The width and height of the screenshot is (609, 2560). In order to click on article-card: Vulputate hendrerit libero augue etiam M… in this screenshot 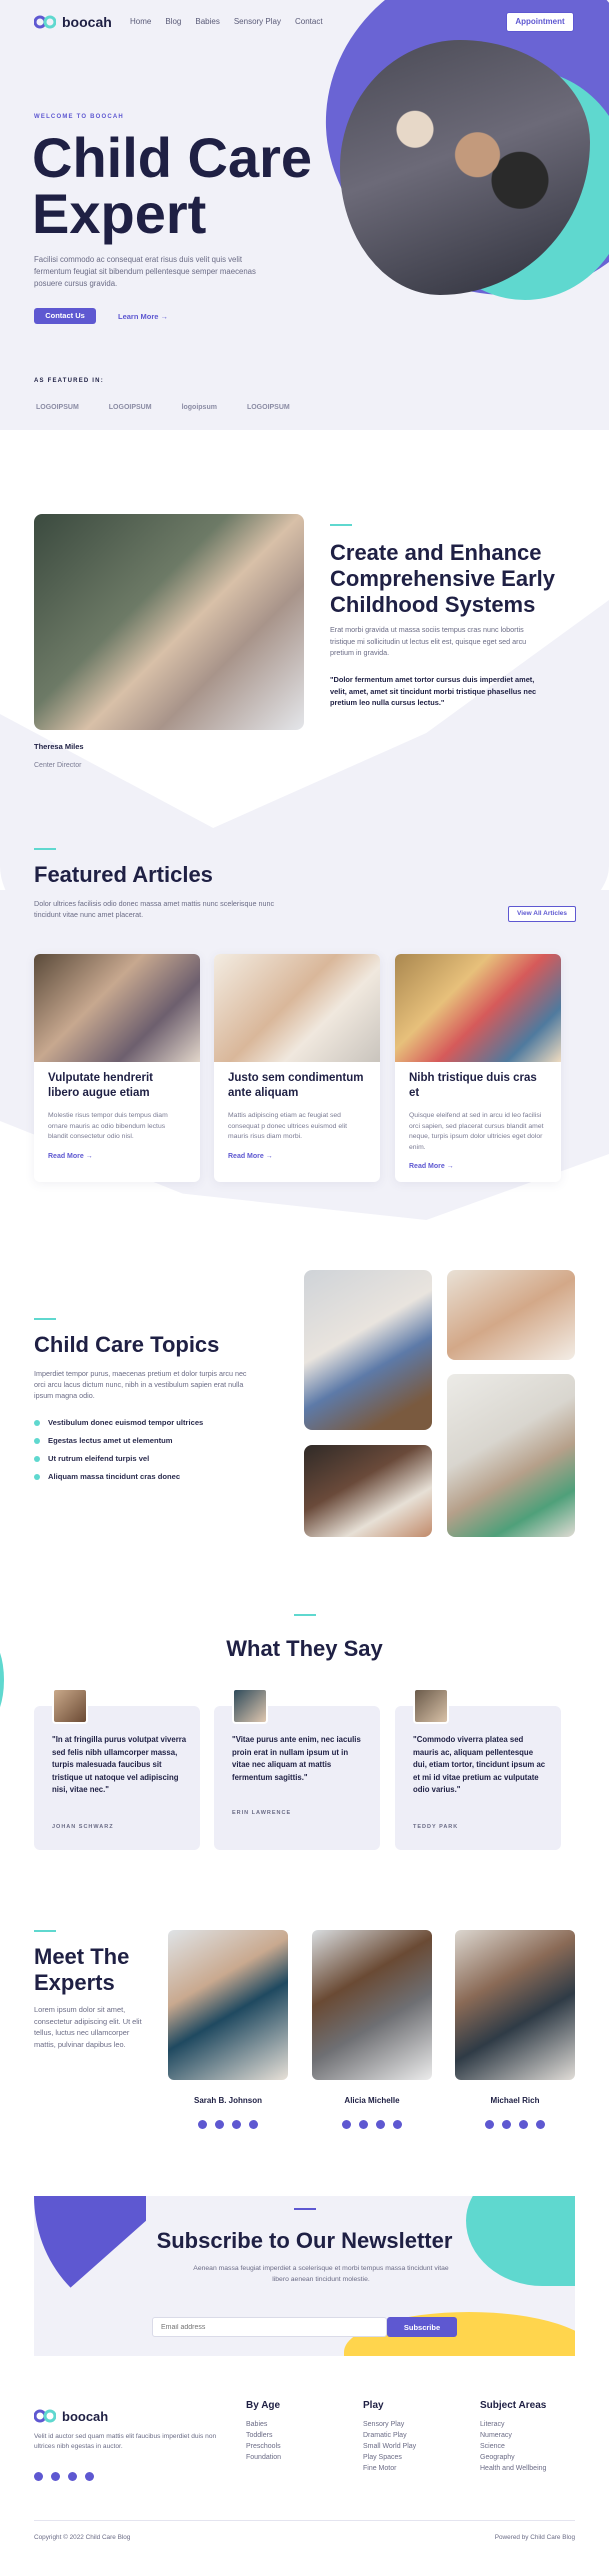, I will do `click(117, 1068)`.